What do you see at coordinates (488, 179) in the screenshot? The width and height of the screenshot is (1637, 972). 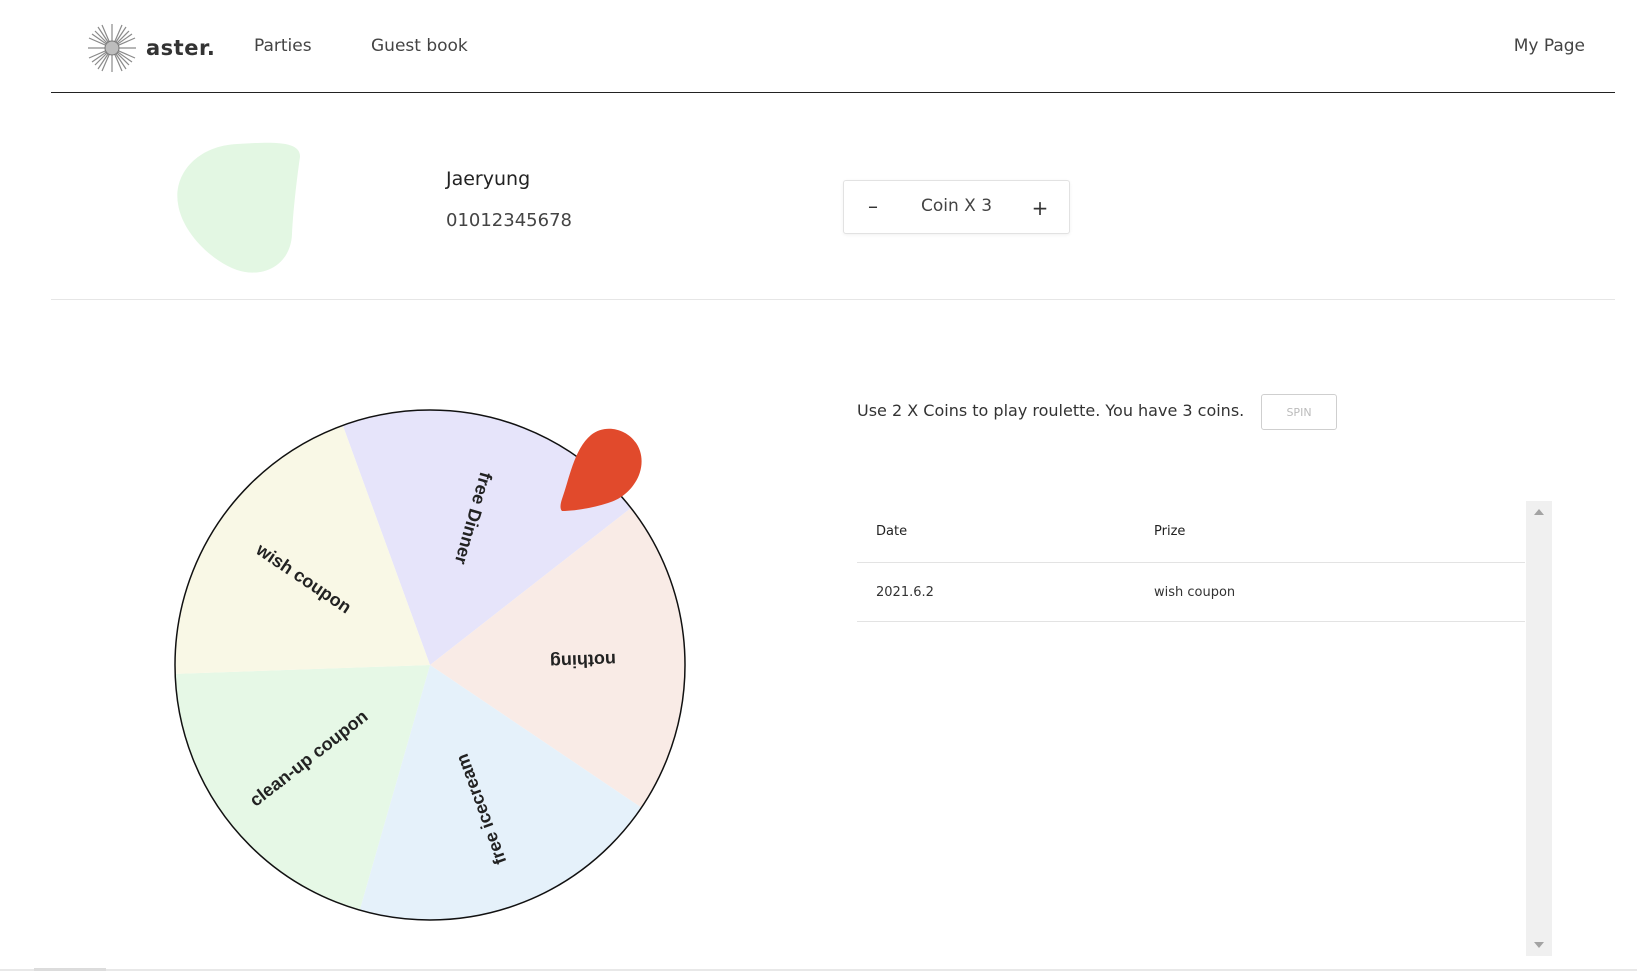 I see `profile-name: Jaeryung` at bounding box center [488, 179].